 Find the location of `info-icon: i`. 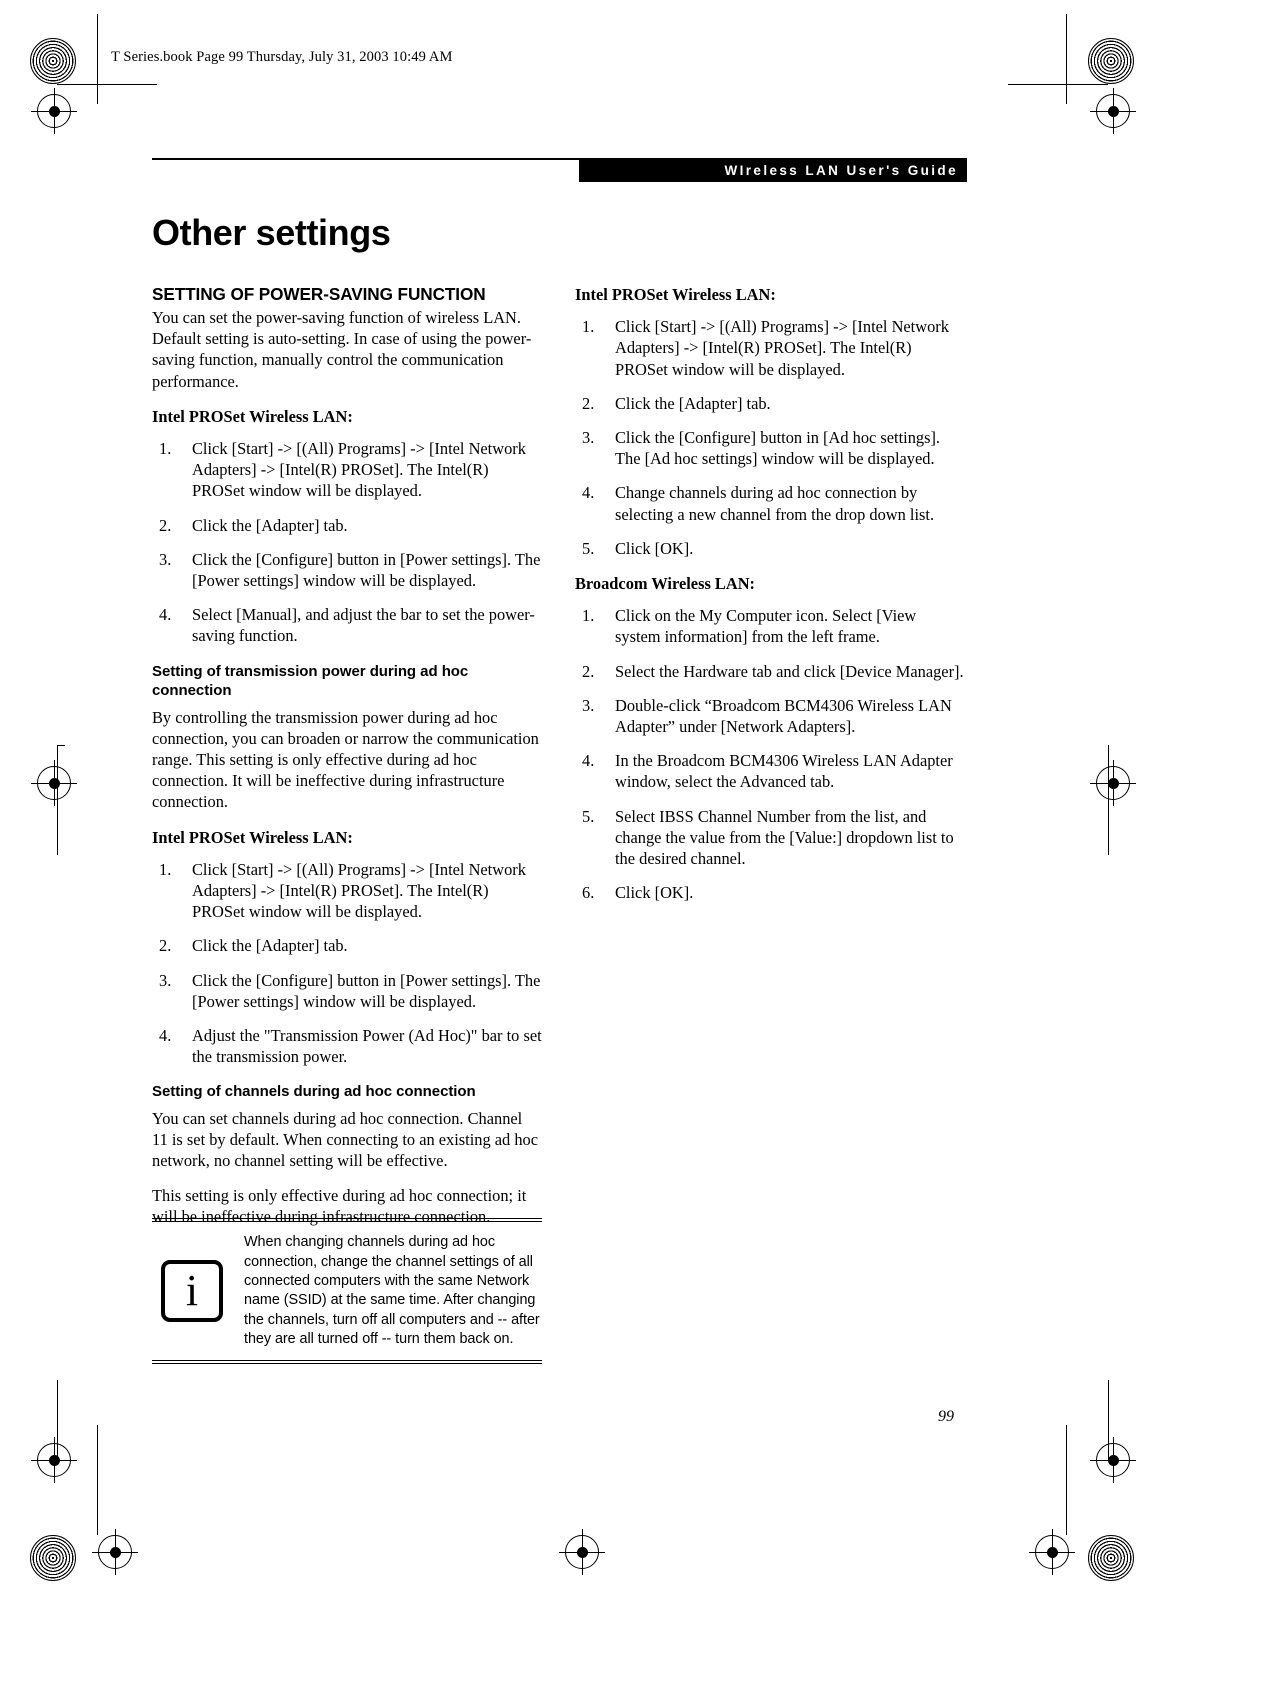

info-icon: i is located at coordinates (192, 1291).